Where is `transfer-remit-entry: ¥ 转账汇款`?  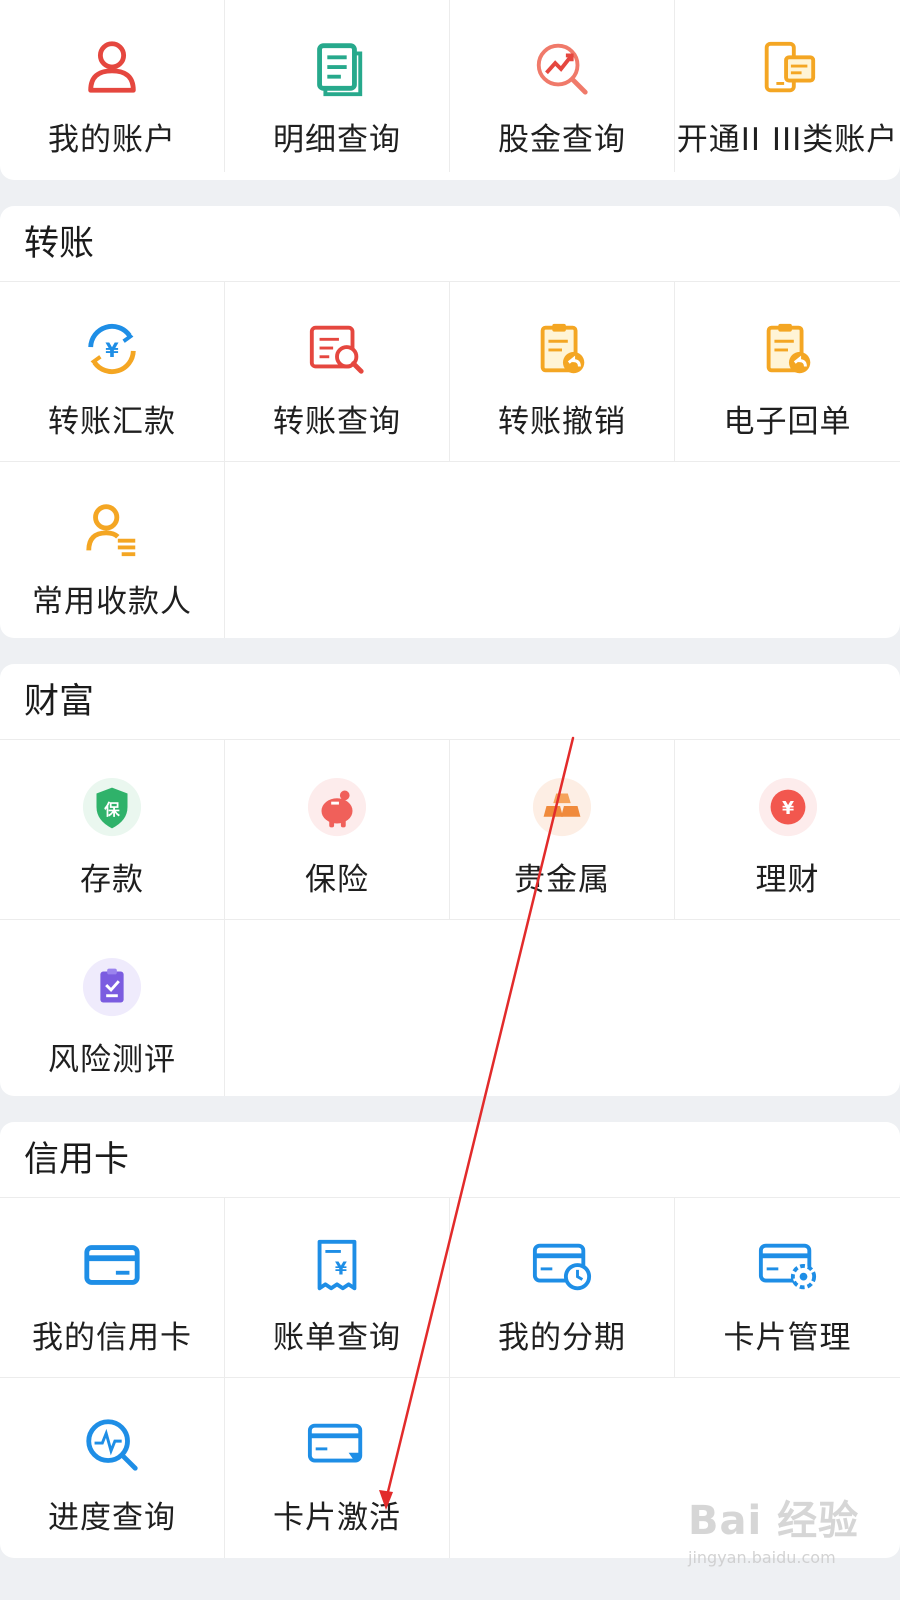 transfer-remit-entry: ¥ 转账汇款 is located at coordinates (112, 372).